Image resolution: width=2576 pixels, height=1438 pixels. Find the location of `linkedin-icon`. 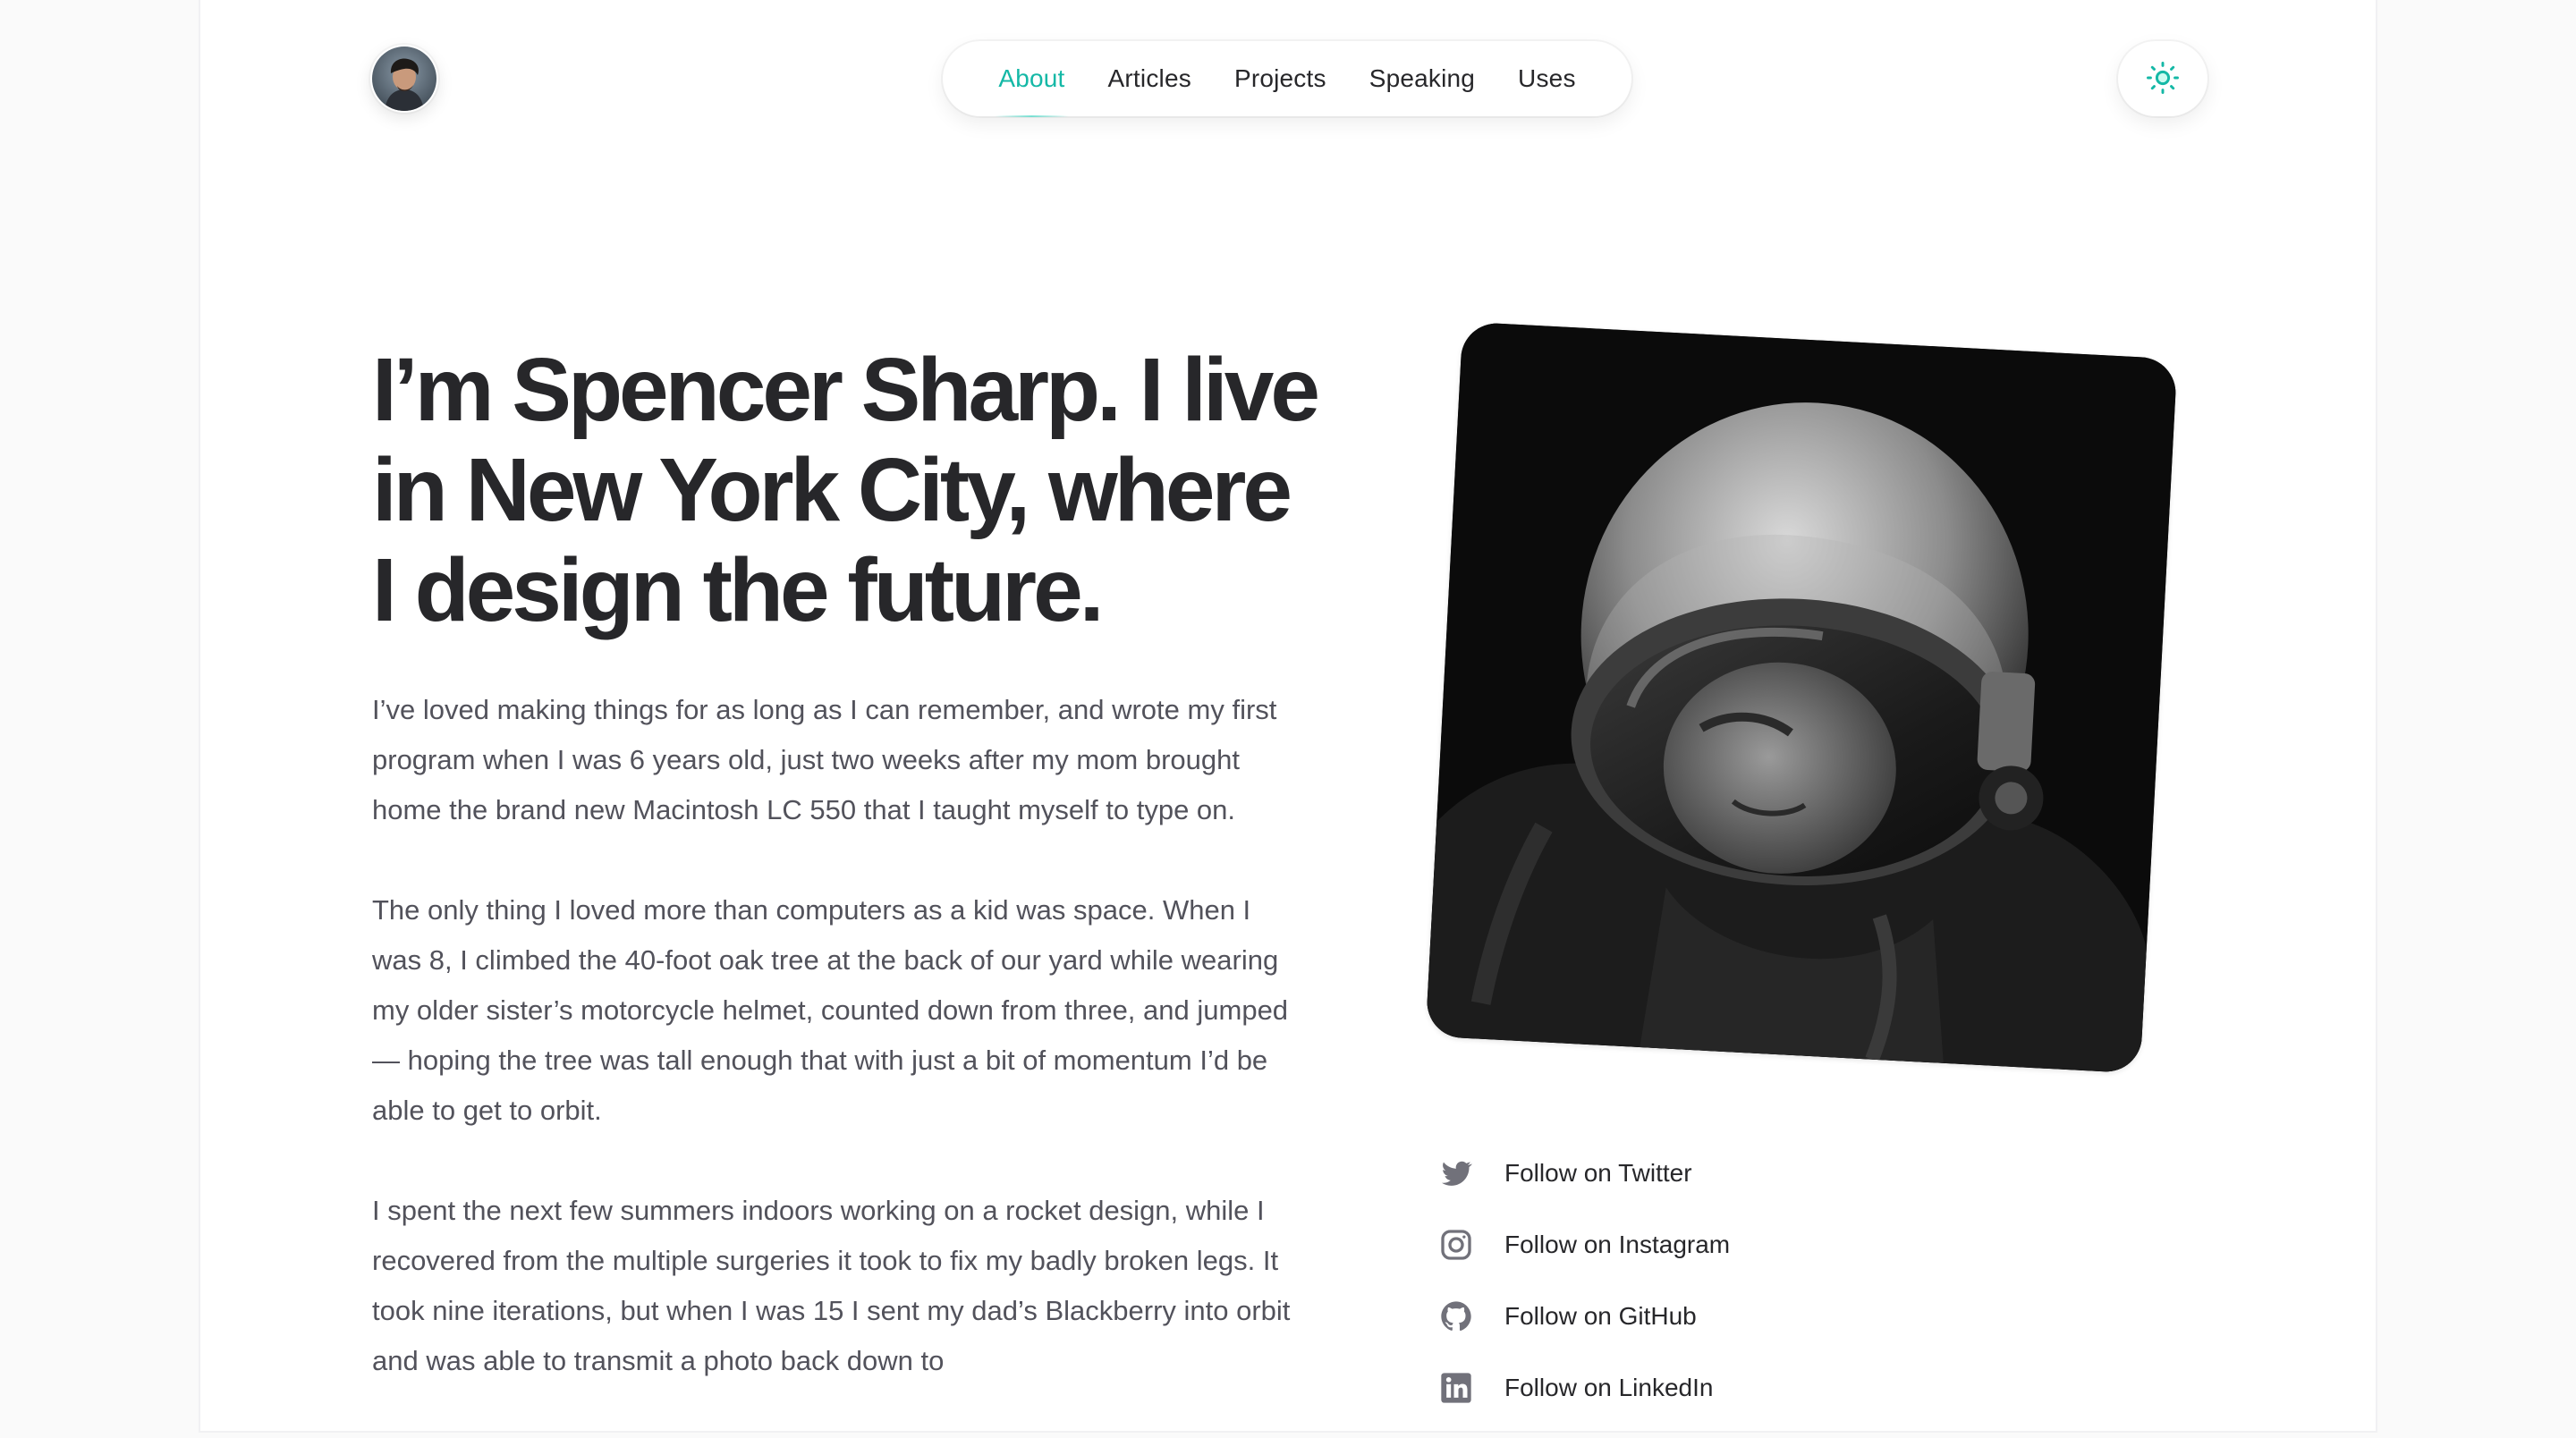

linkedin-icon is located at coordinates (1456, 1387).